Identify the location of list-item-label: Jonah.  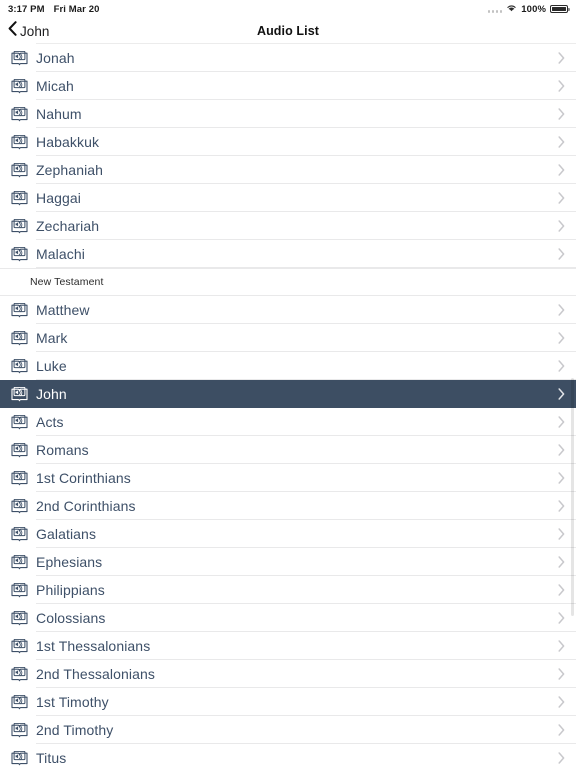
(55, 58).